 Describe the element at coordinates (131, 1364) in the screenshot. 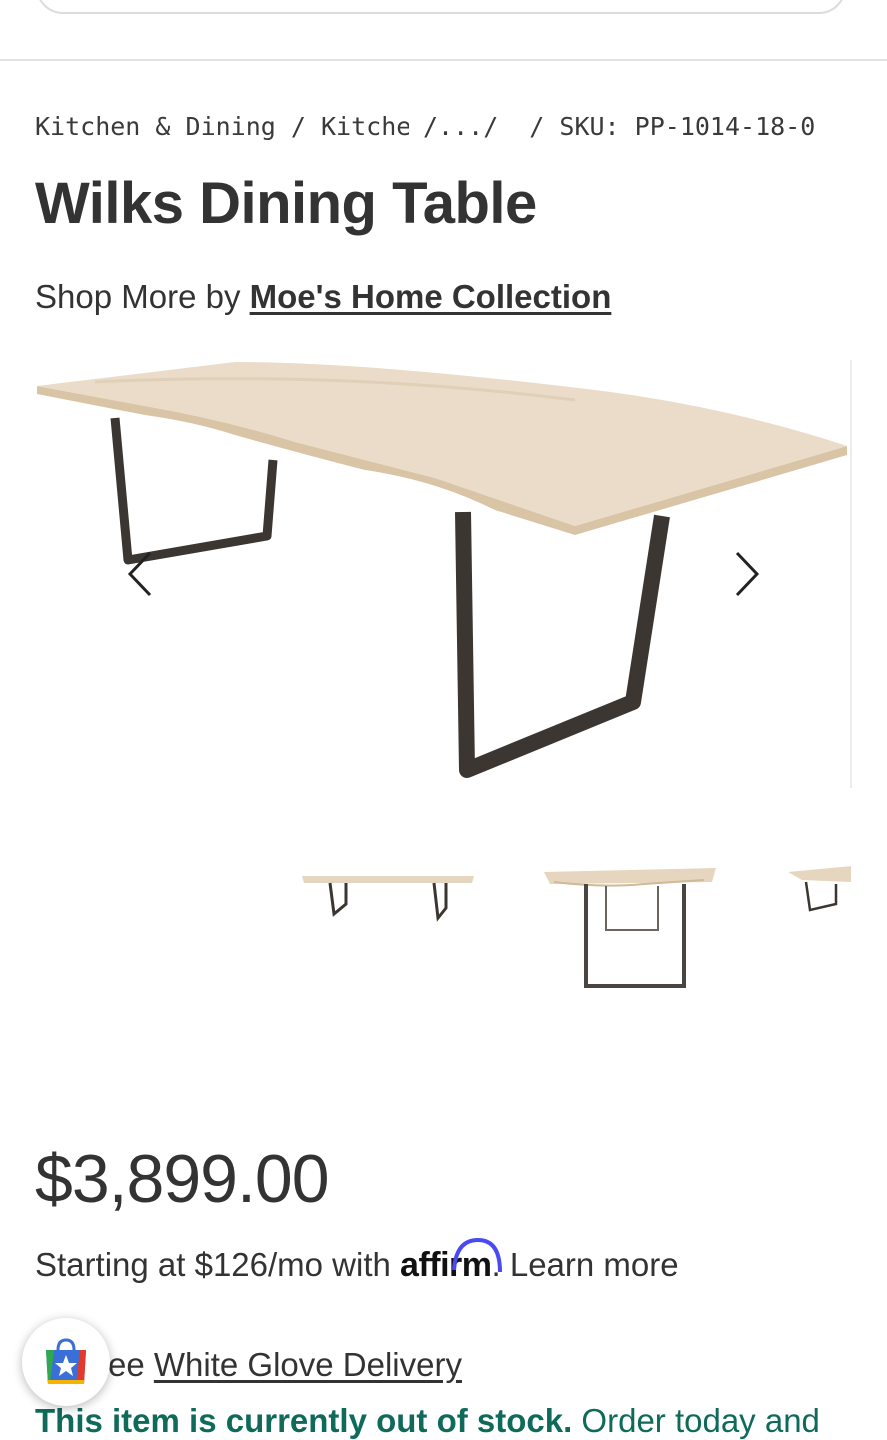

I see `delivery-prefix: ee` at that location.